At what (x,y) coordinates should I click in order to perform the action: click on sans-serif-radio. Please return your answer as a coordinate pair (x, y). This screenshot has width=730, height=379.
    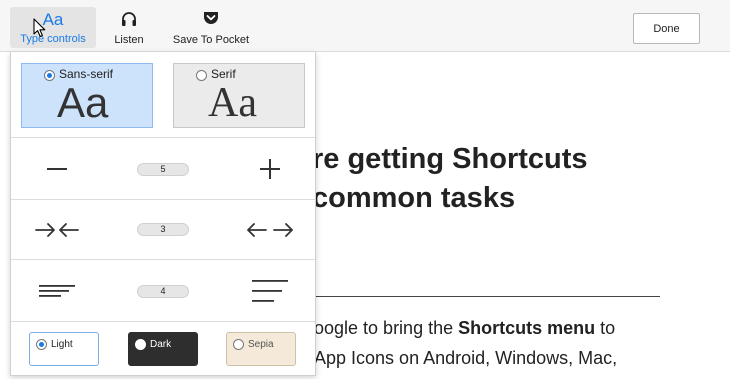
    Looking at the image, I should click on (49, 75).